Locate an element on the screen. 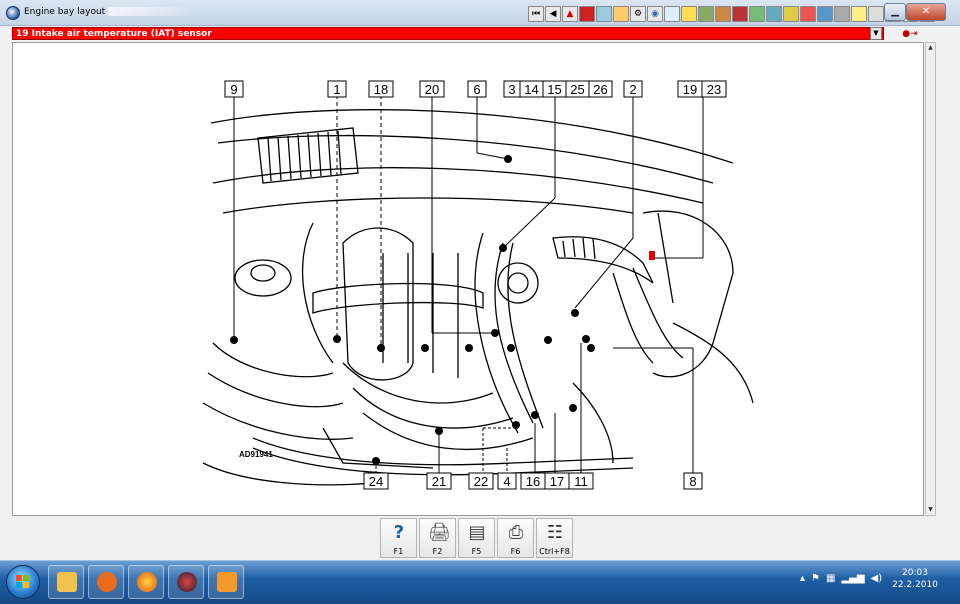 This screenshot has width=960, height=604. taskbar-explorer is located at coordinates (66, 582).